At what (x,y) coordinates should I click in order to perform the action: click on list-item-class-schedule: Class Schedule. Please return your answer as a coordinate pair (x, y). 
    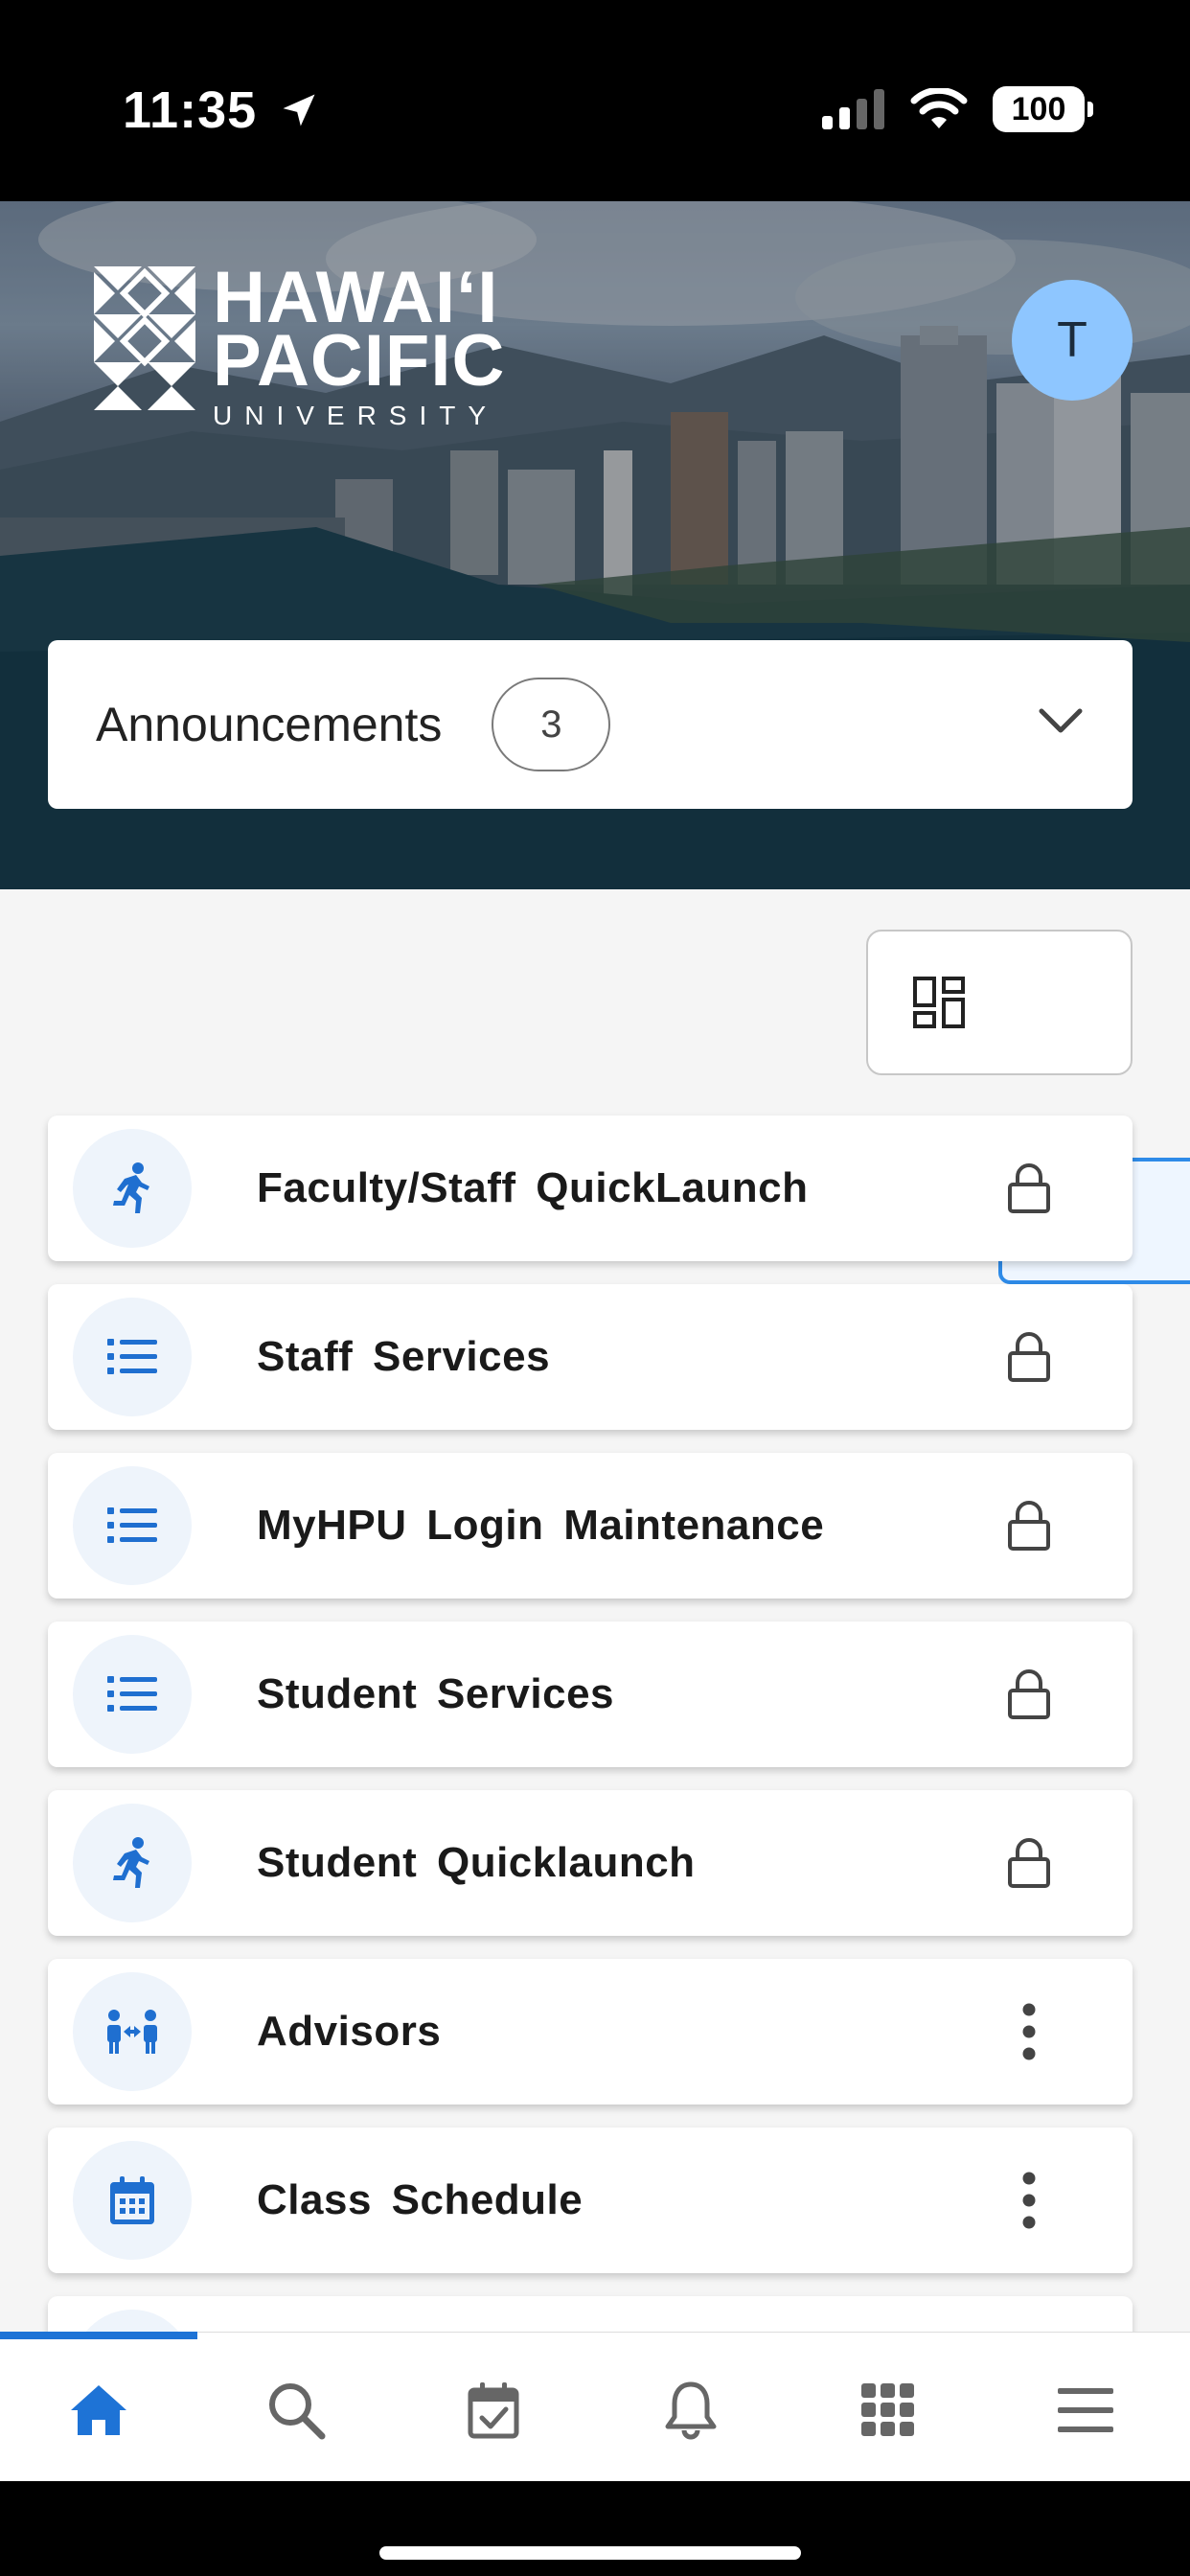
    Looking at the image, I should click on (590, 2200).